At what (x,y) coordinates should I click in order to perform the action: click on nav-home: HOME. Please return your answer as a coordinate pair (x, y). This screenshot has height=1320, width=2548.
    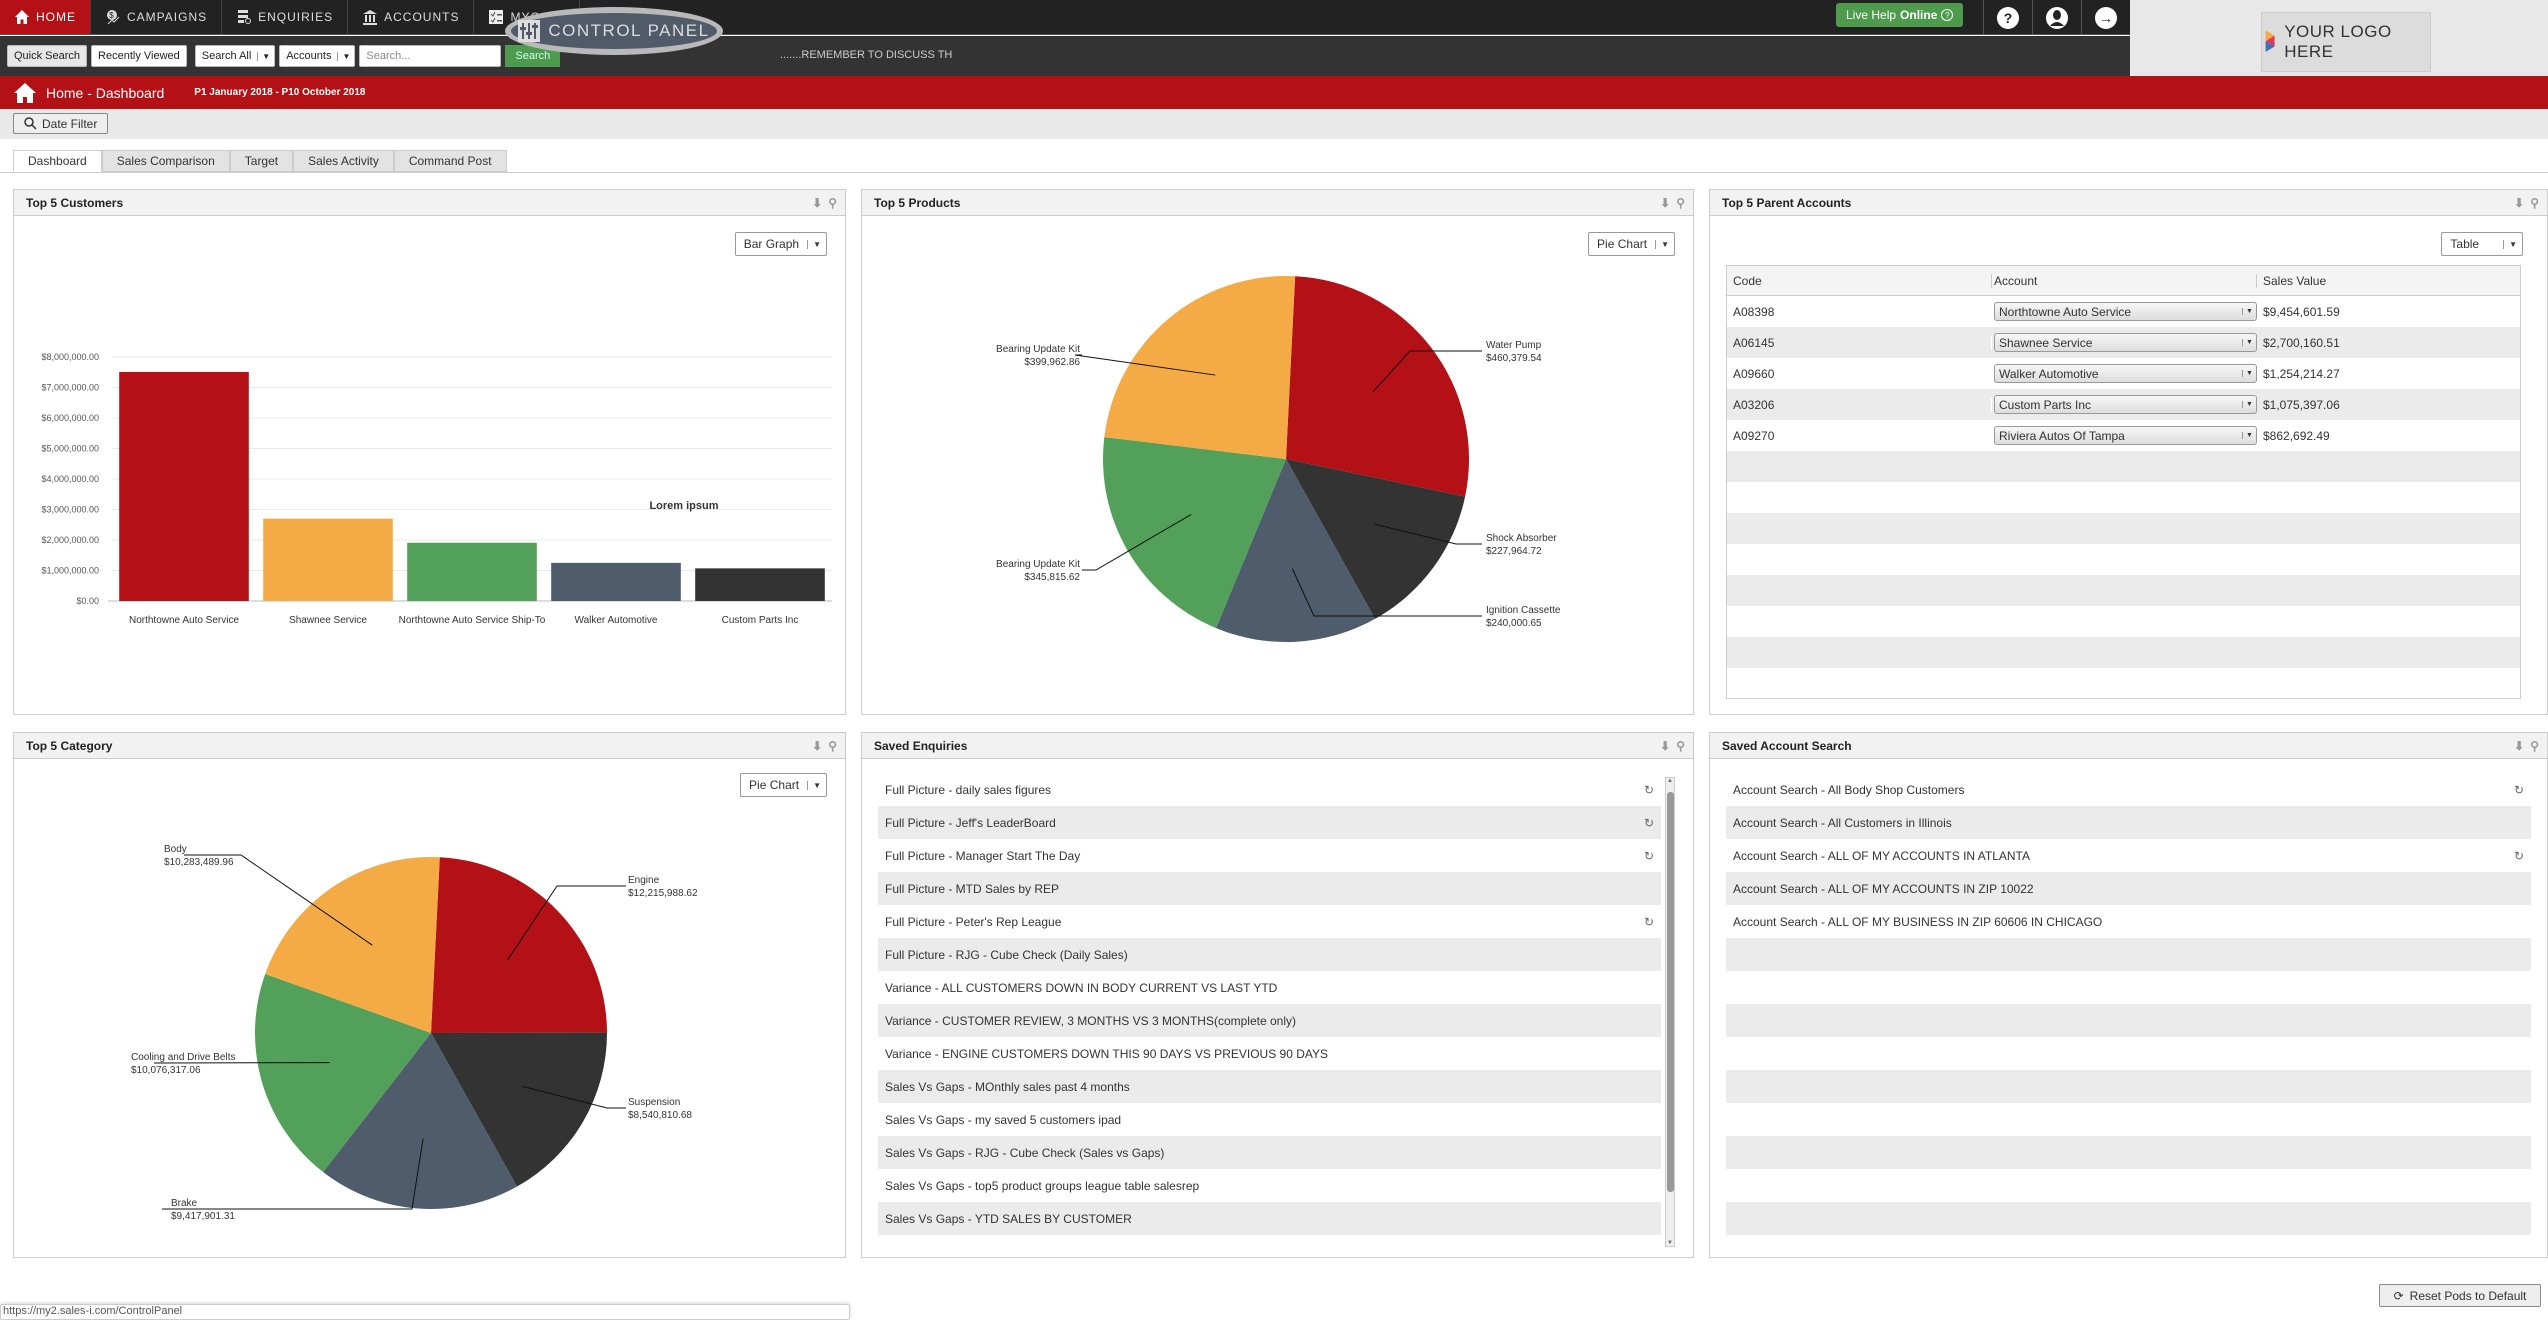
    Looking at the image, I should click on (45, 17).